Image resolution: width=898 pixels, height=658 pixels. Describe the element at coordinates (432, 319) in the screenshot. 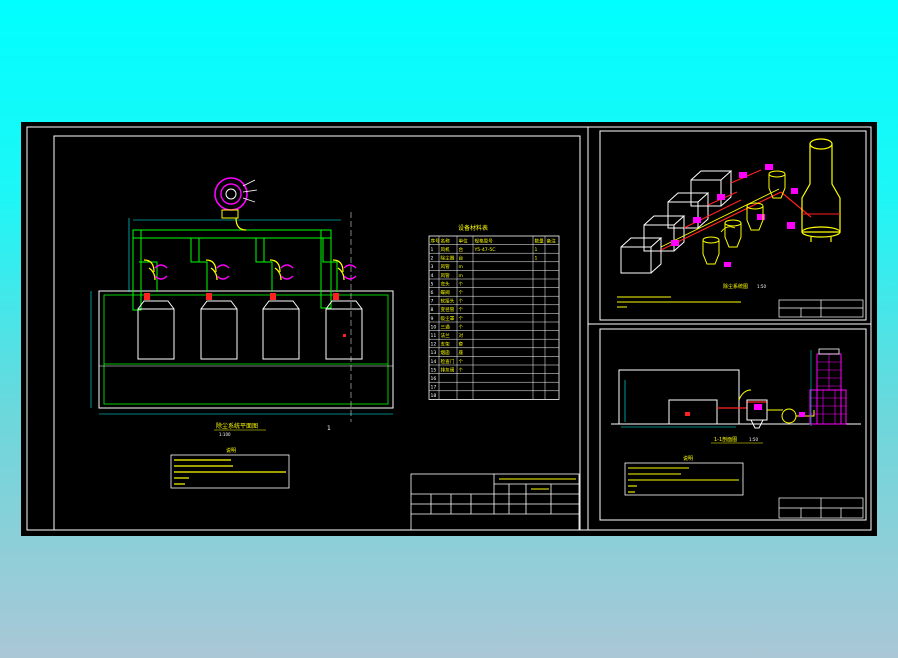

I see `table-cell: 9` at that location.